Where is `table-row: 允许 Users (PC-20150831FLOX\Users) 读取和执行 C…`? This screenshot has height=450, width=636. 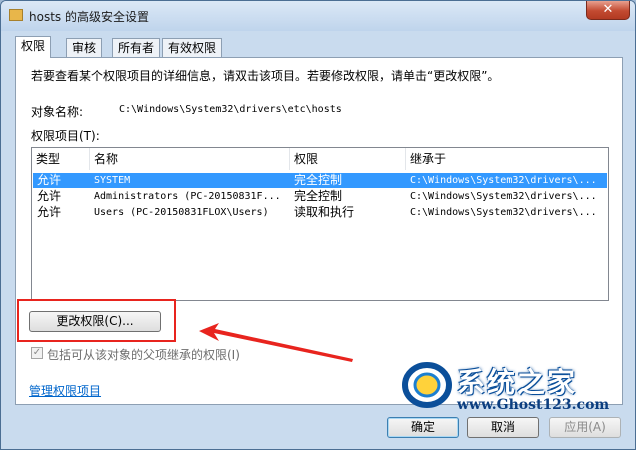
table-row: 允许 Users (PC-20150831FLOX\Users) 读取和执行 C… is located at coordinates (320, 212).